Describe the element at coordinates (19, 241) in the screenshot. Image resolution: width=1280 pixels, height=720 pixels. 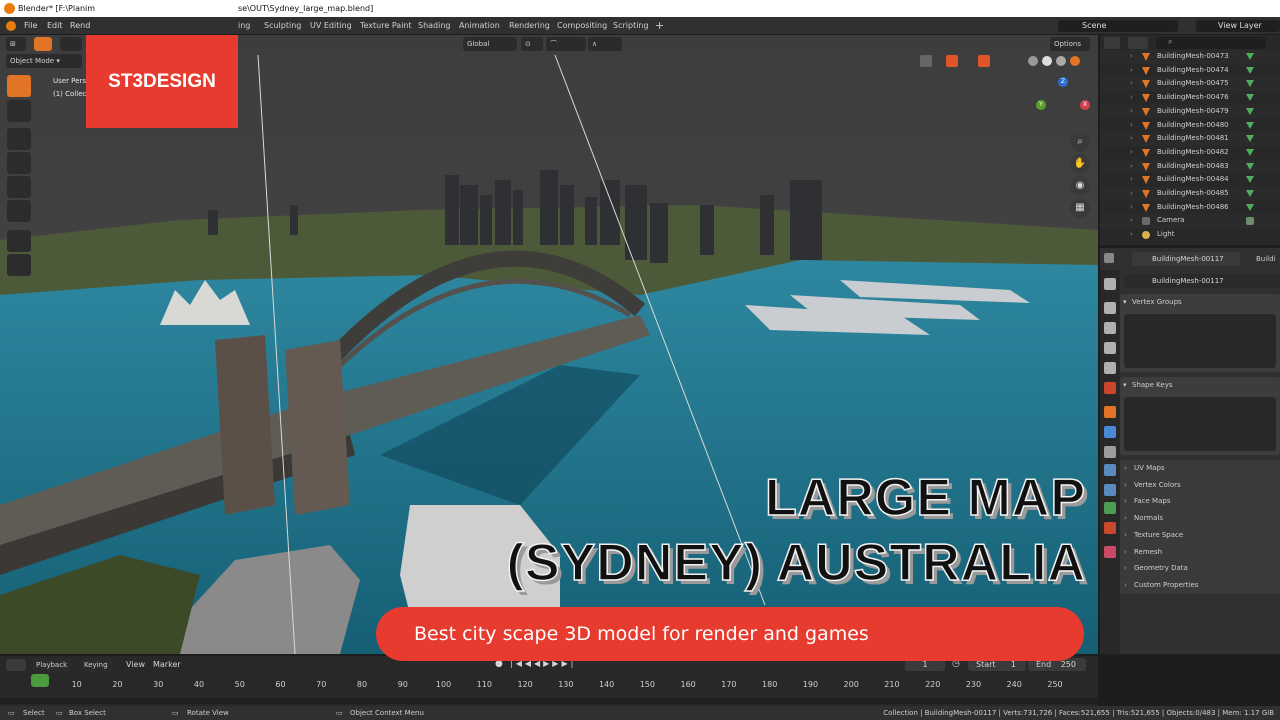
I see `annotate-tool` at that location.